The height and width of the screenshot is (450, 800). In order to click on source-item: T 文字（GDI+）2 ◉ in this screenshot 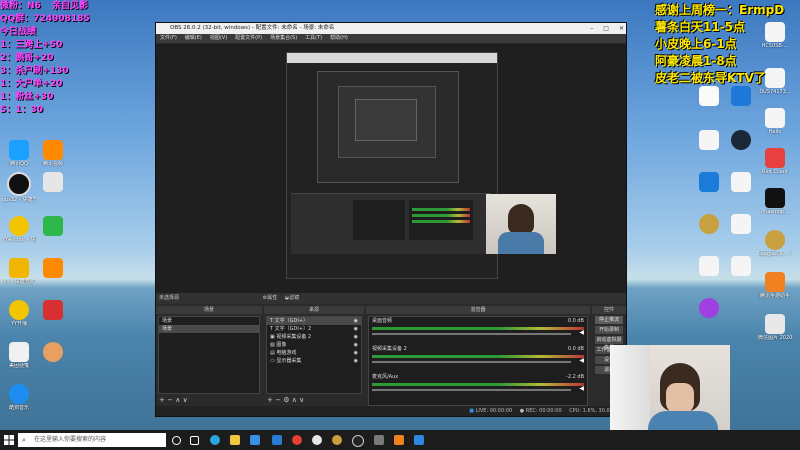, I will do `click(314, 329)`.